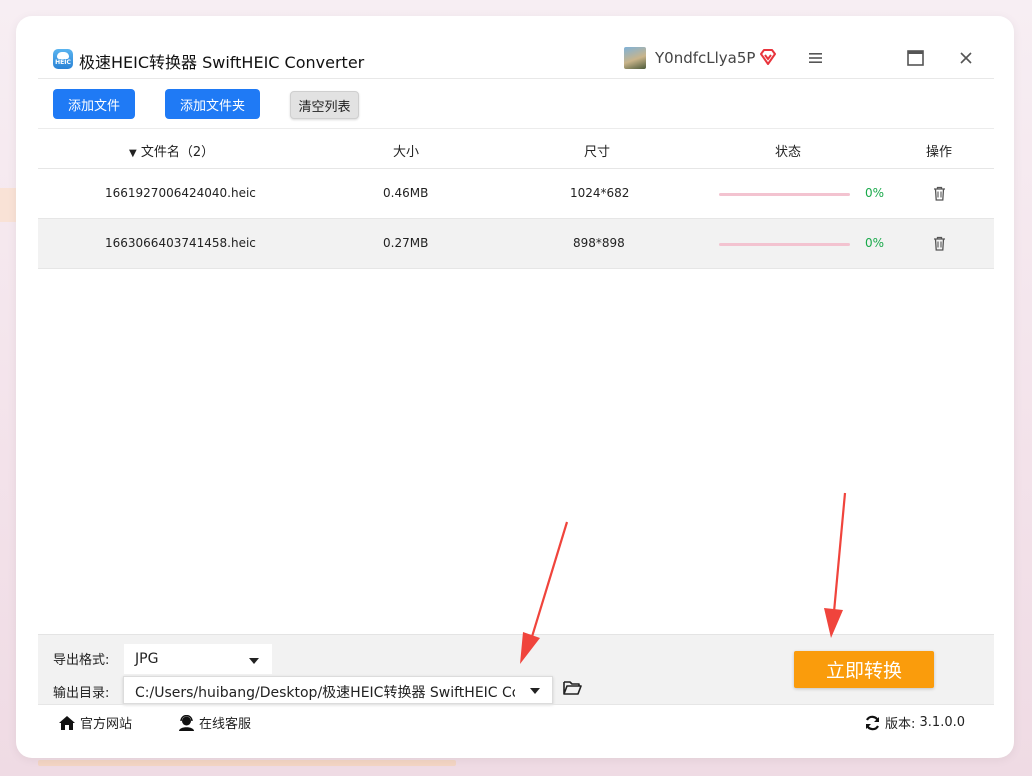 This screenshot has width=1032, height=776. I want to click on avatar, so click(635, 58).